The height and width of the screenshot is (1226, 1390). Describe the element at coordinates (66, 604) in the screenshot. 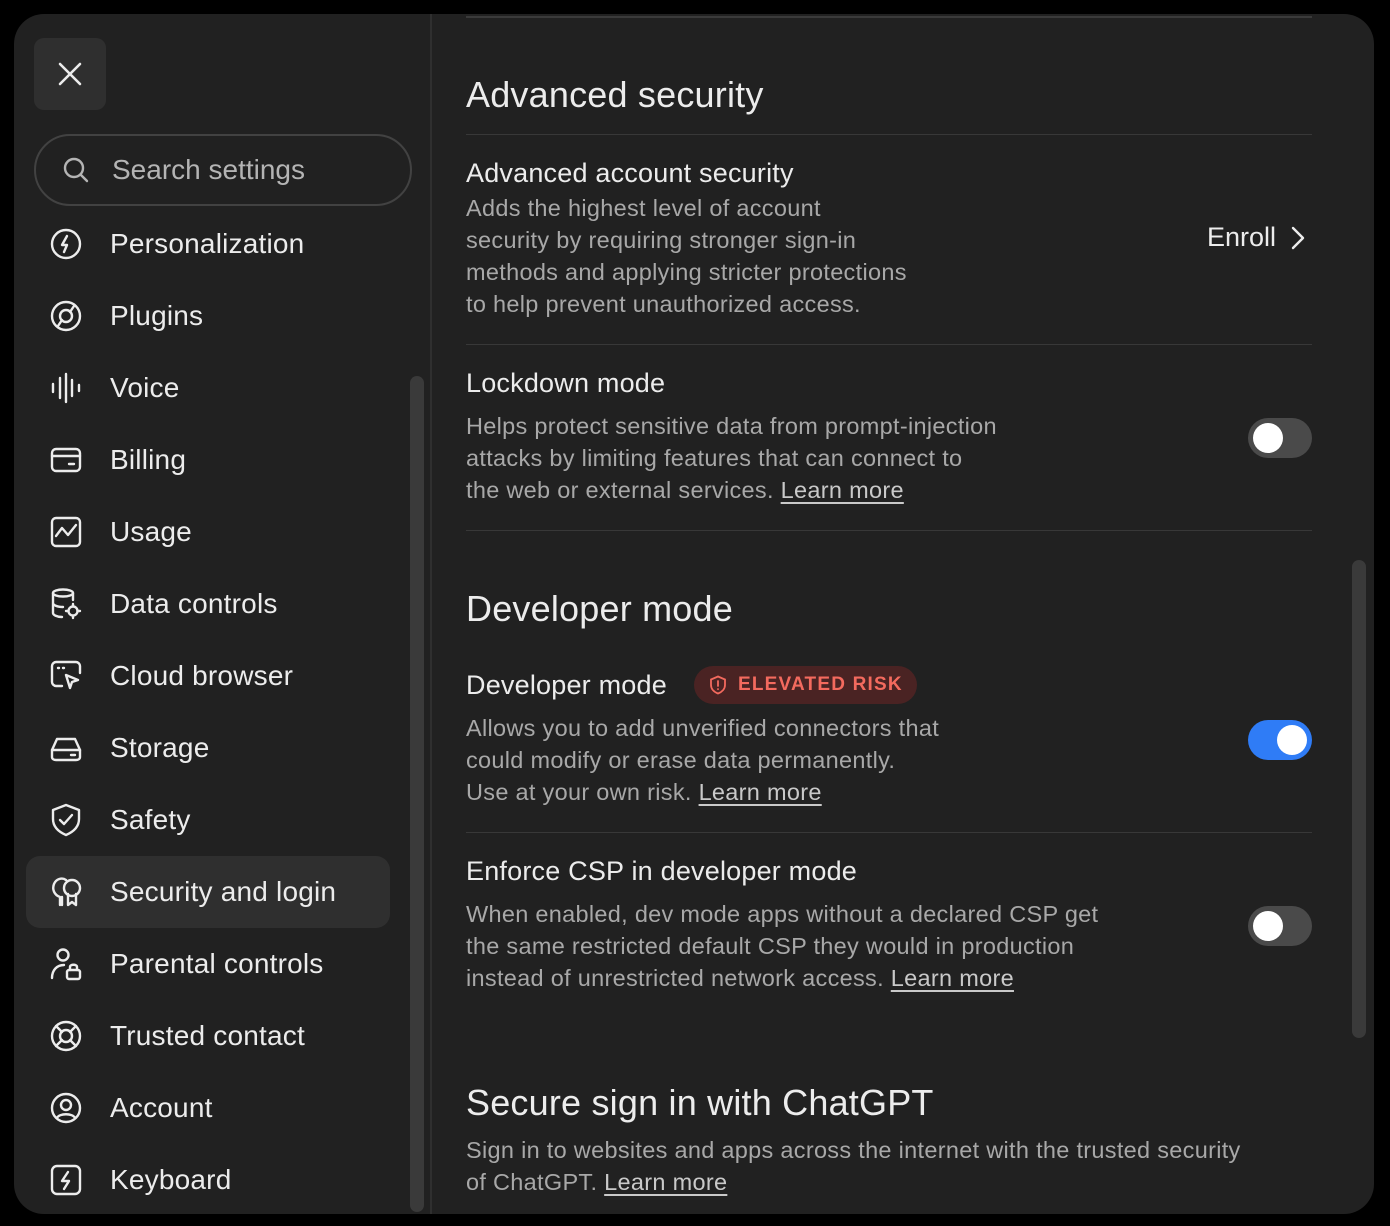

I see `data-controls-icon` at that location.